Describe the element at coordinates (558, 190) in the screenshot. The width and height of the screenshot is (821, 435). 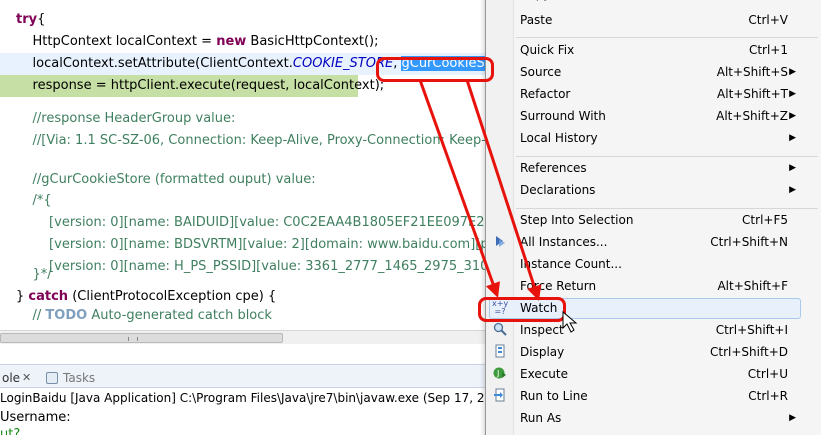
I see `menu-item-label: Declarations` at that location.